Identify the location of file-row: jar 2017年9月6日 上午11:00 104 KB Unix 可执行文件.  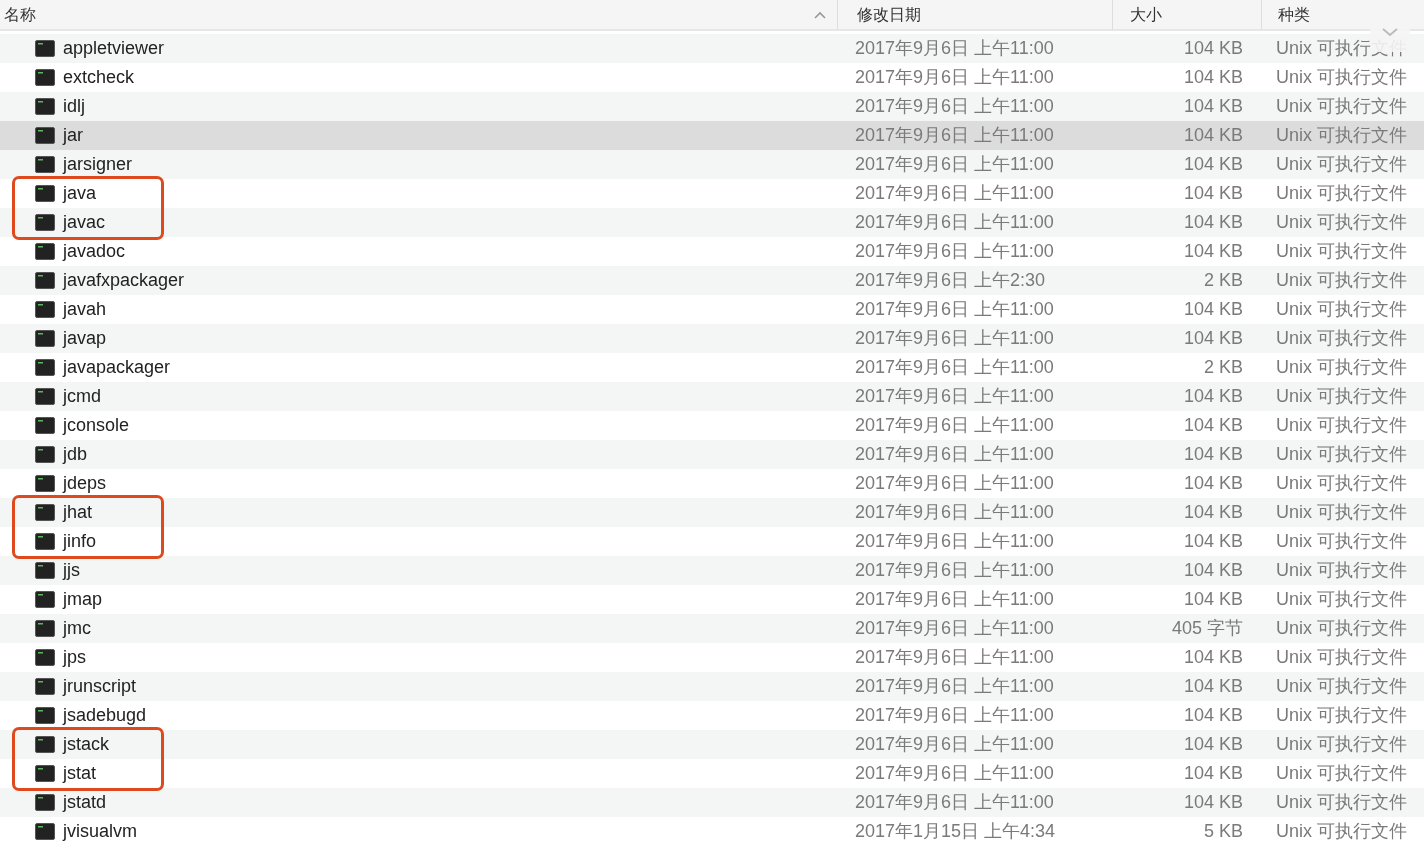
(712, 135).